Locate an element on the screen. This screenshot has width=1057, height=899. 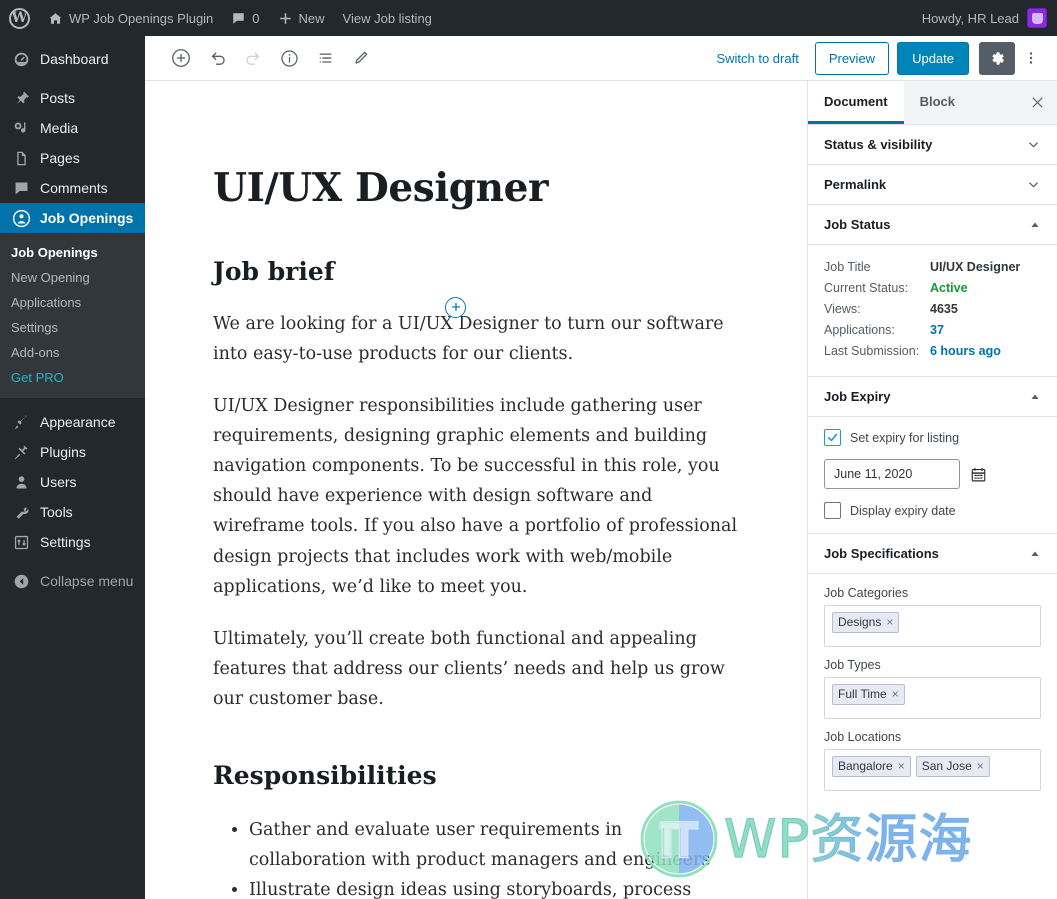
sidebar-item-plugins: Plugins is located at coordinates (72, 452).